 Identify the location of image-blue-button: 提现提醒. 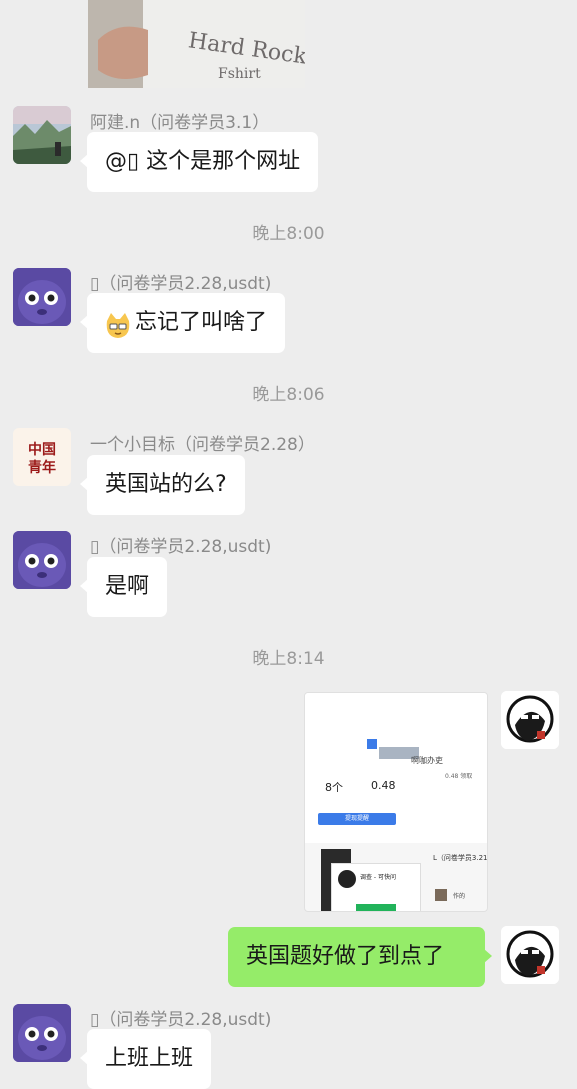
(357, 819).